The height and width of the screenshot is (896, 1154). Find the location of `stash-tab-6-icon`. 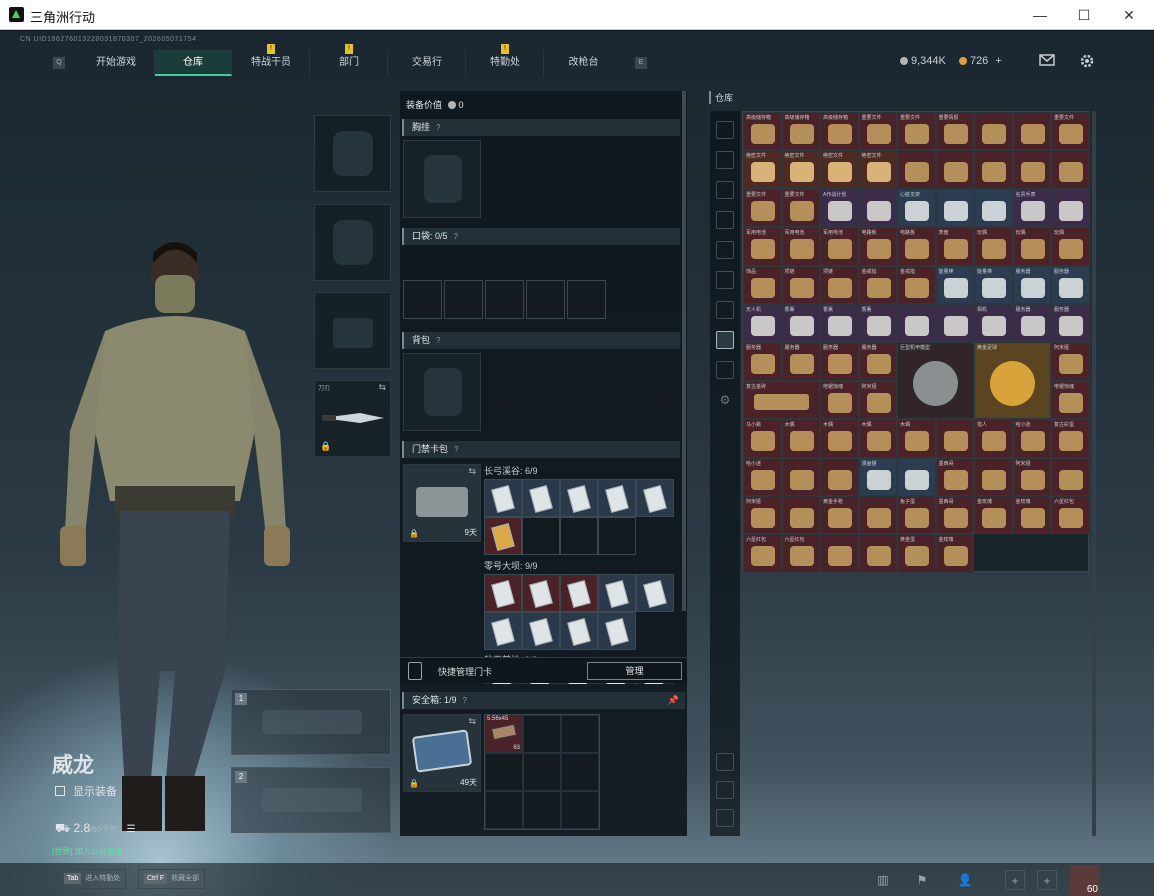

stash-tab-6-icon is located at coordinates (725, 280).